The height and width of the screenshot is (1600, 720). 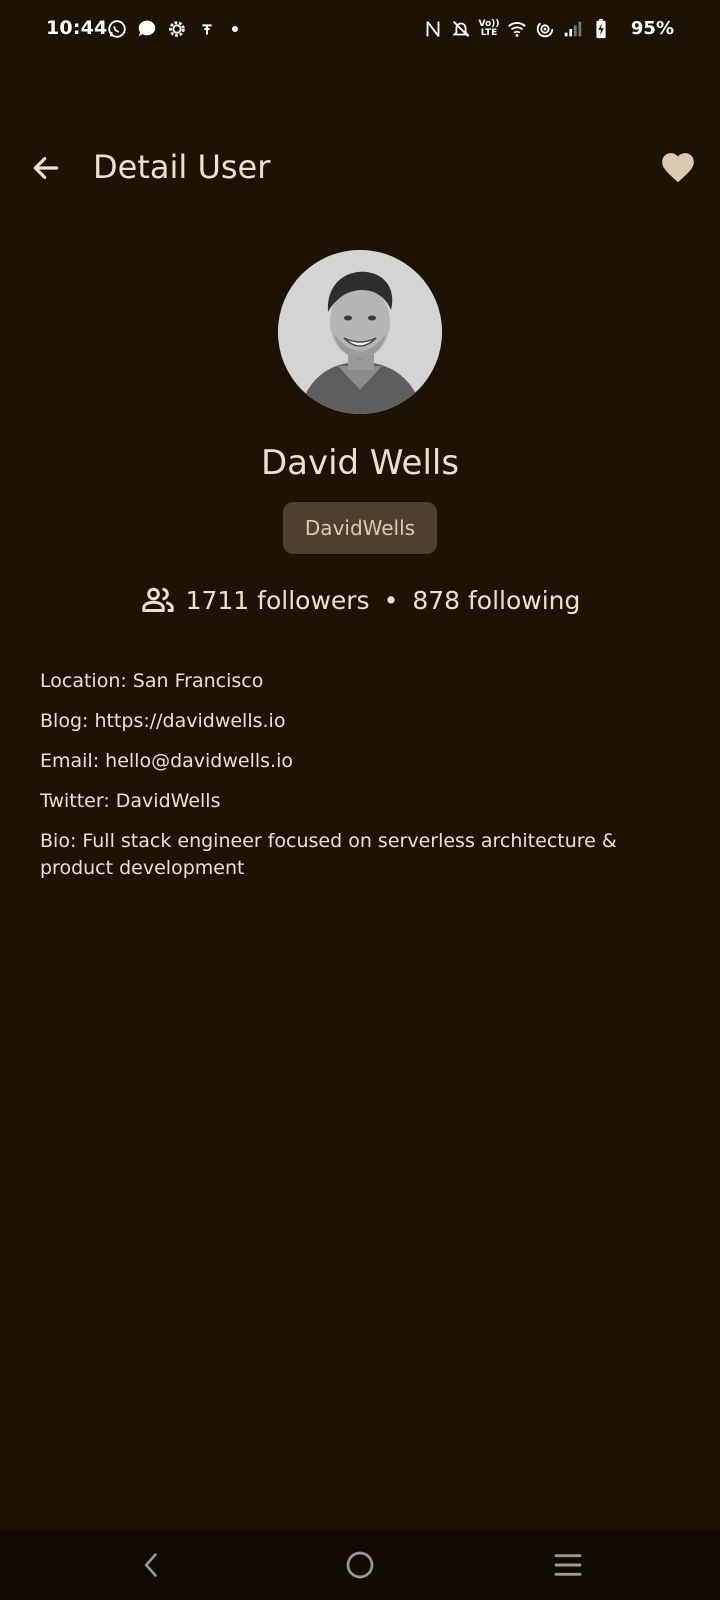 I want to click on nav-recents-icon, so click(x=568, y=1565).